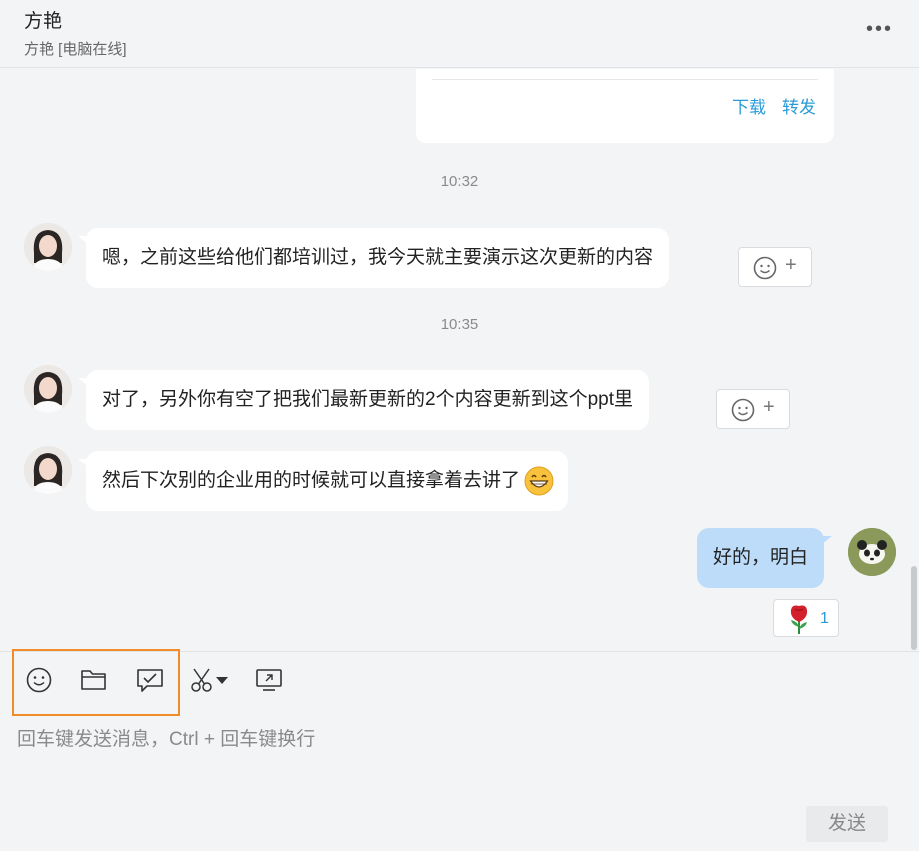 The width and height of the screenshot is (919, 851). What do you see at coordinates (914, 608) in the screenshot?
I see `scrollbar` at bounding box center [914, 608].